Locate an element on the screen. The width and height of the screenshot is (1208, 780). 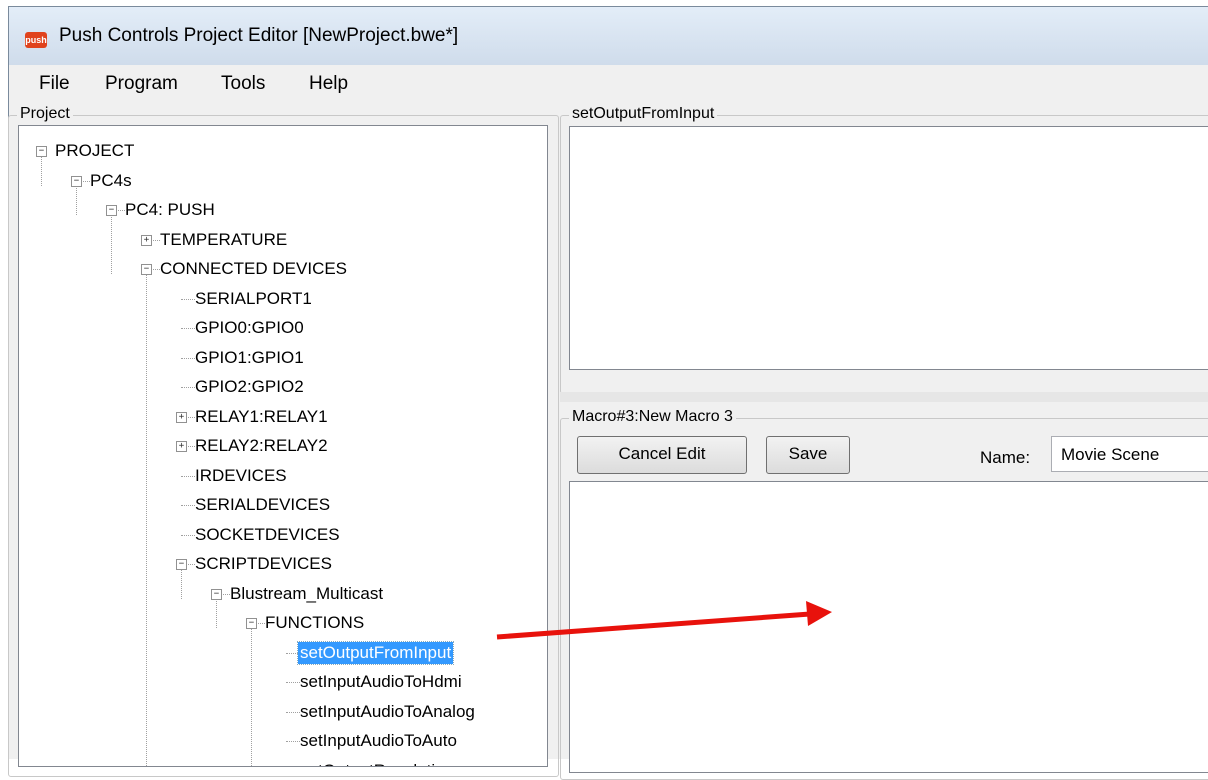
tree-node: setOutputFromInput is located at coordinates (375, 653).